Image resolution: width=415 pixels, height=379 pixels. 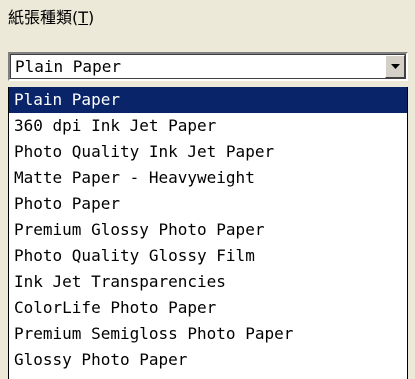 What do you see at coordinates (208, 152) in the screenshot?
I see `dropdown-option: Photo Quality Ink Jet Paper` at bounding box center [208, 152].